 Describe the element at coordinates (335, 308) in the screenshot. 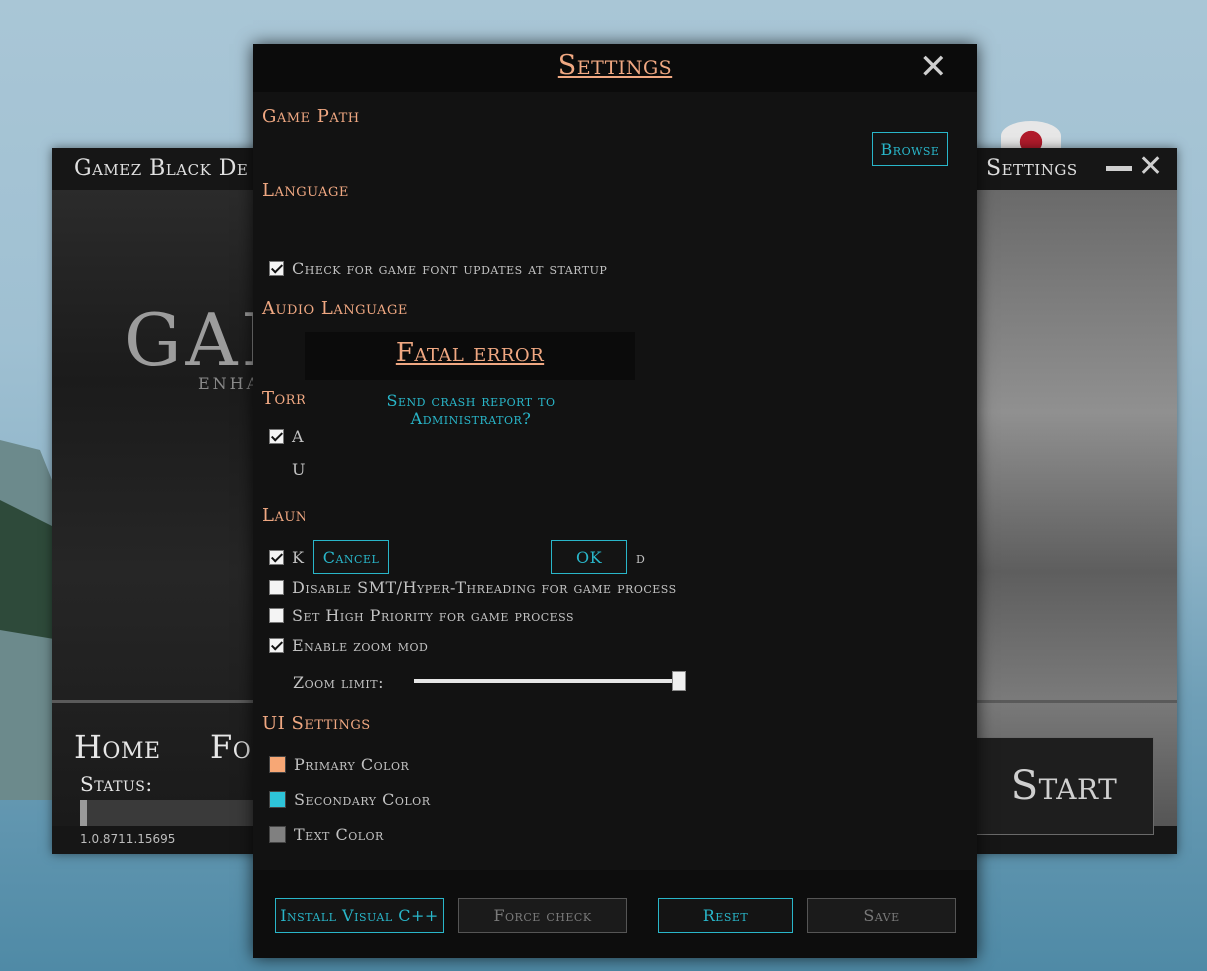

I see `section-audio-language: Audio Language` at that location.